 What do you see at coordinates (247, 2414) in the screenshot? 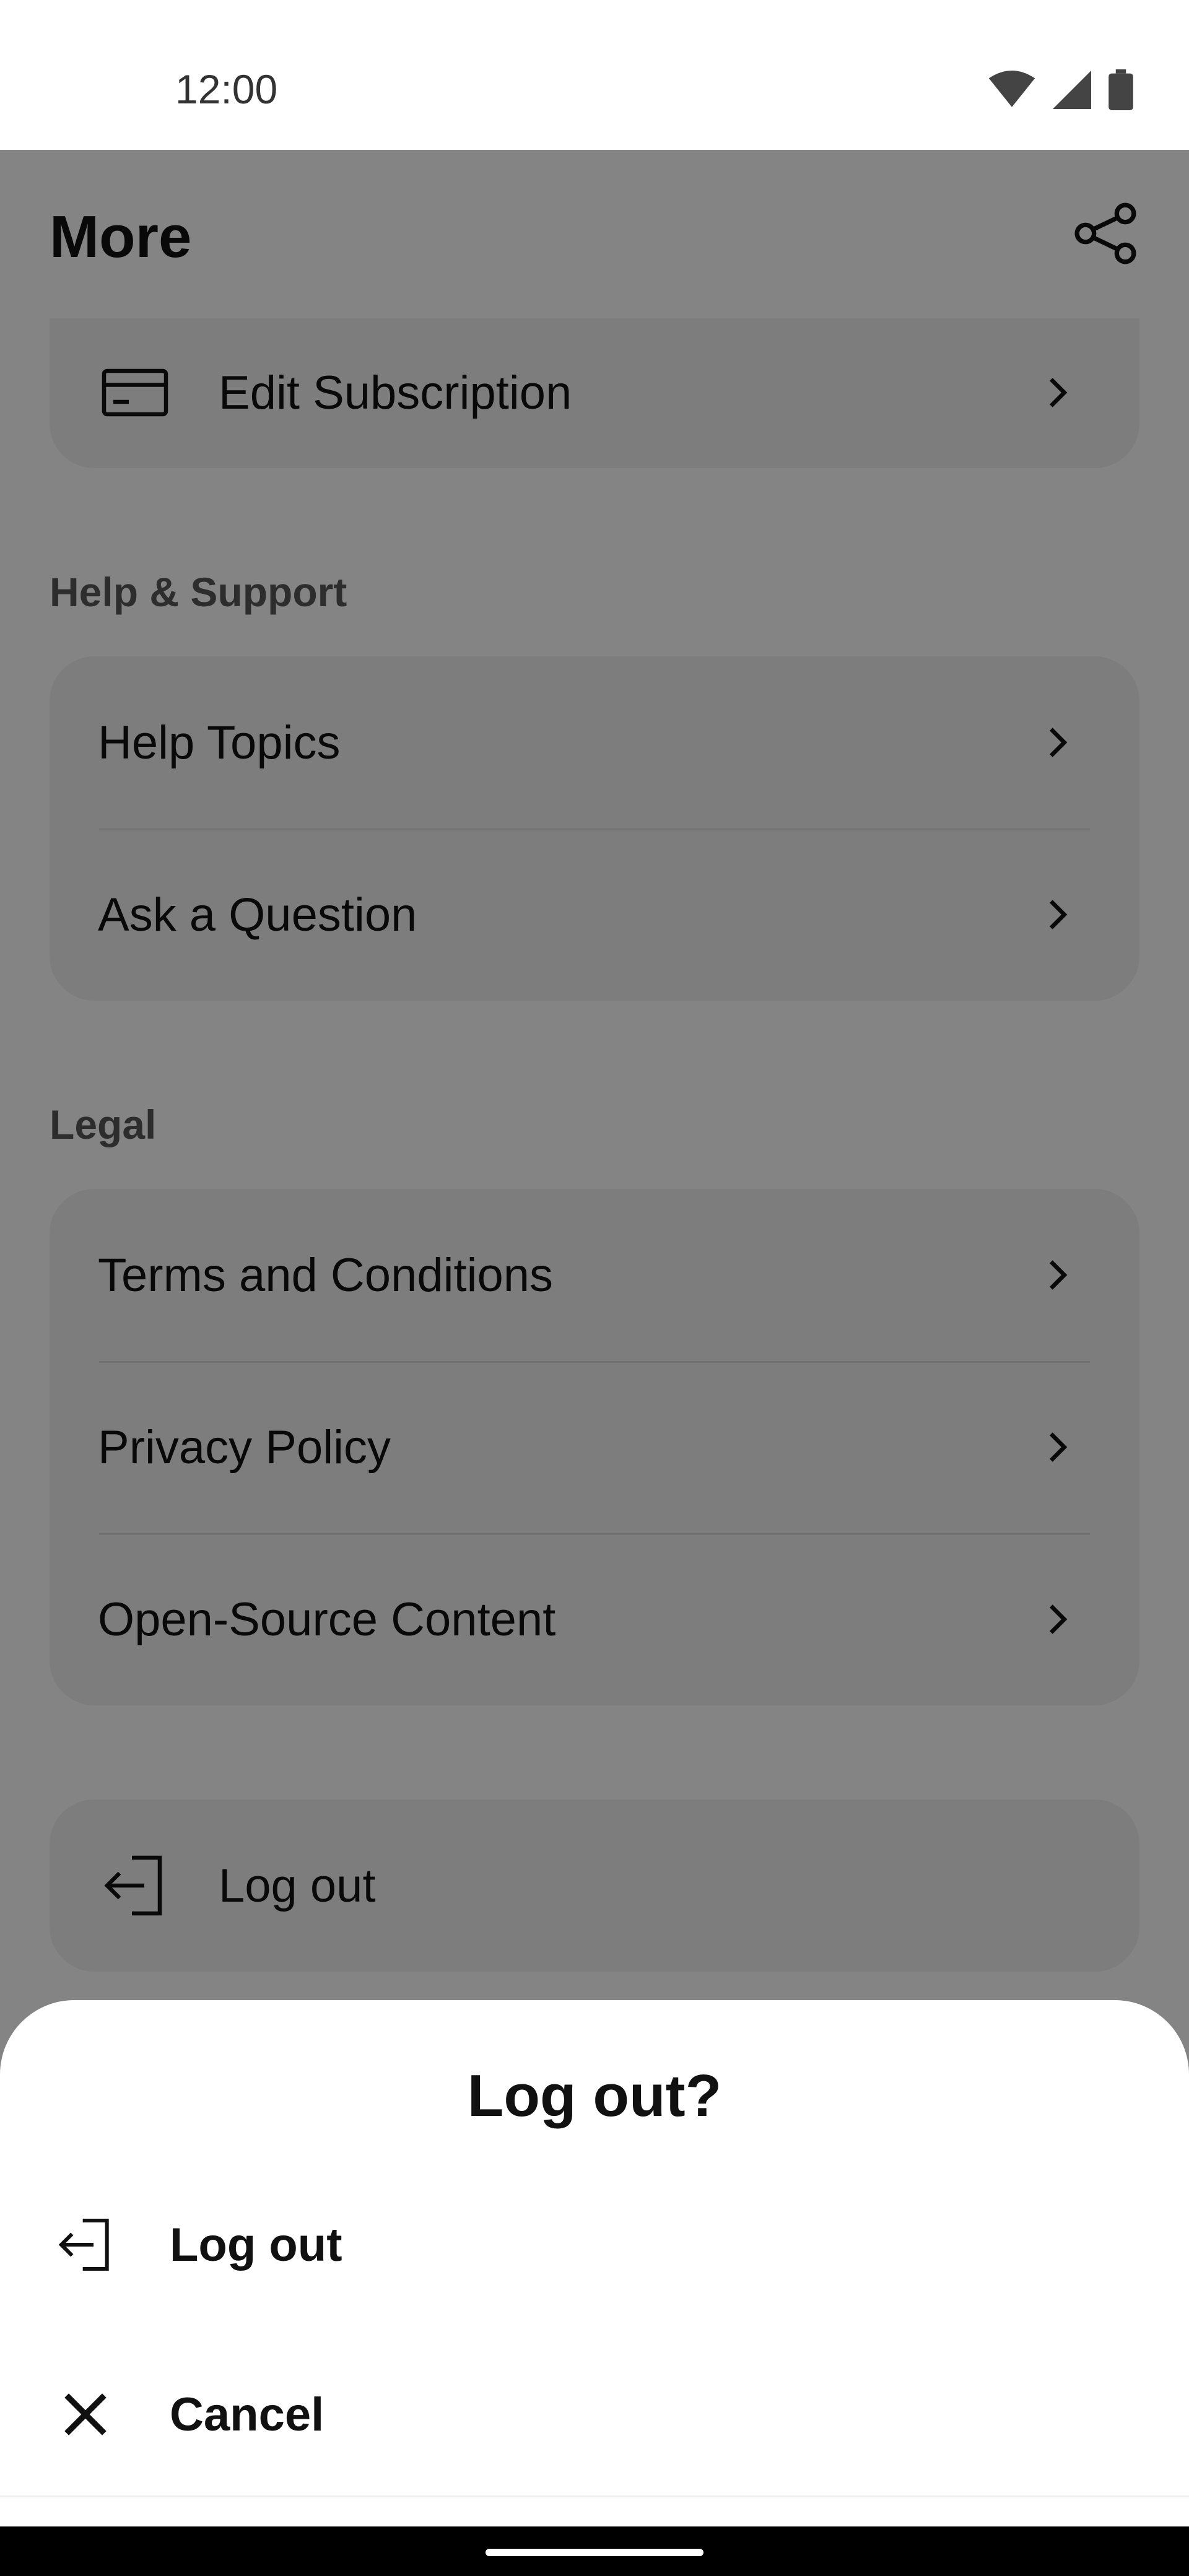
I see `cancel-label: Cancel` at bounding box center [247, 2414].